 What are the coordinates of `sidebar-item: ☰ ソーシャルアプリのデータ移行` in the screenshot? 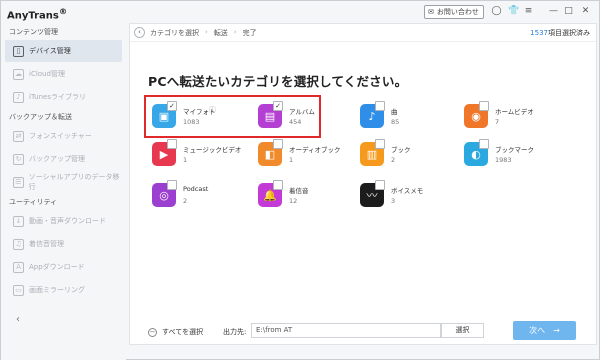 It's located at (63, 182).